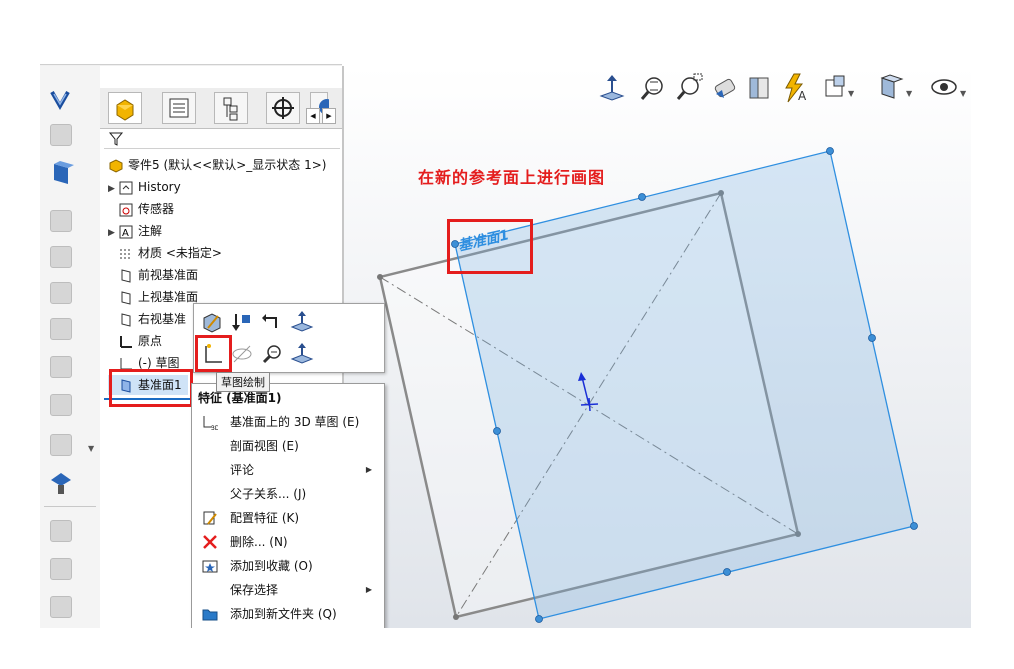 The height and width of the screenshot is (669, 1014). I want to click on bottom-margin, so click(507, 648).